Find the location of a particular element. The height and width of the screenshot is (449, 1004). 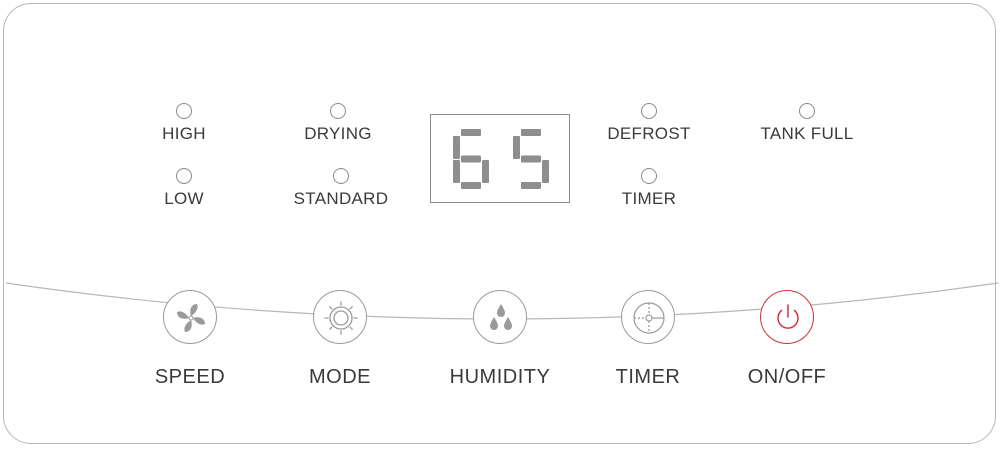

power-icon is located at coordinates (788, 316).